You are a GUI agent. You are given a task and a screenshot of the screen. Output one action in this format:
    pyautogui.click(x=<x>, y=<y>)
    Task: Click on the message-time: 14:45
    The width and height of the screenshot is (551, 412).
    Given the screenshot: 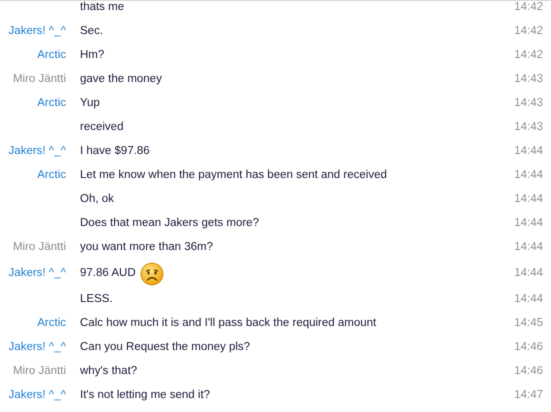 What is the action you would take?
    pyautogui.click(x=528, y=324)
    